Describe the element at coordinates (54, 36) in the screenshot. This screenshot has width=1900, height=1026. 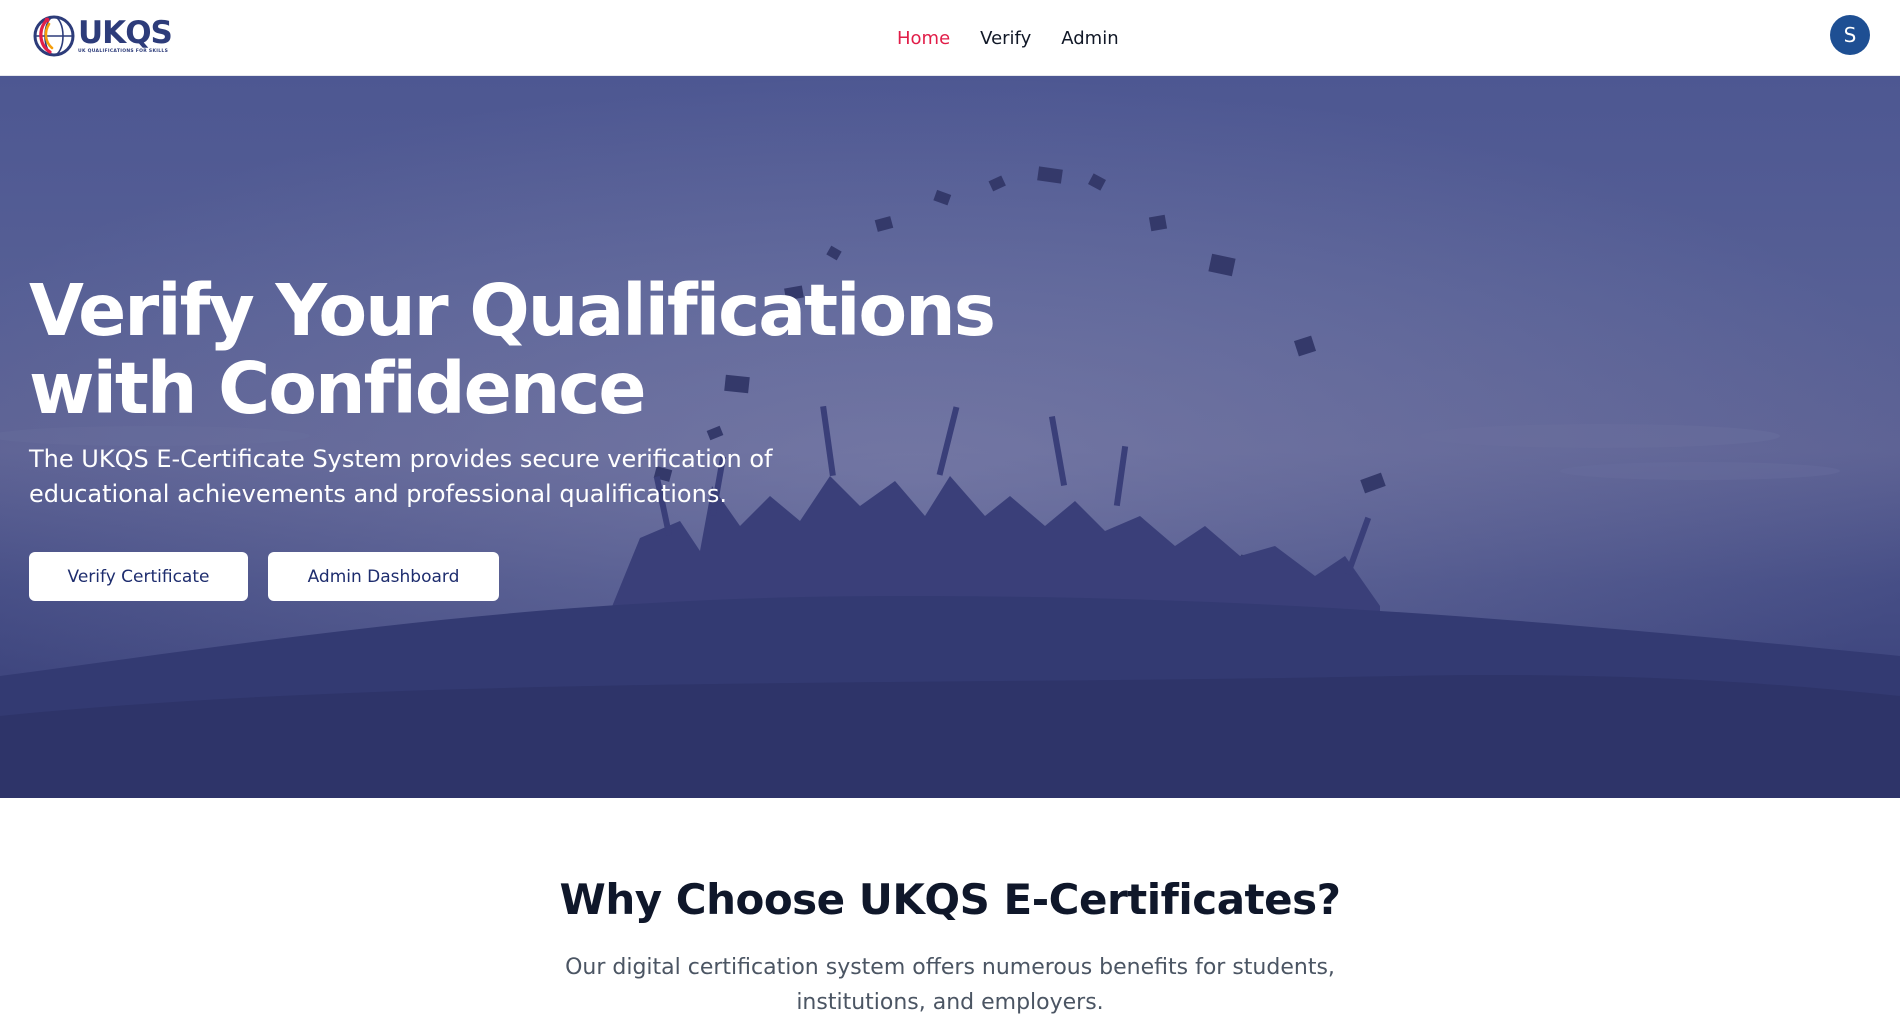
I see `globe-logo-icon` at that location.